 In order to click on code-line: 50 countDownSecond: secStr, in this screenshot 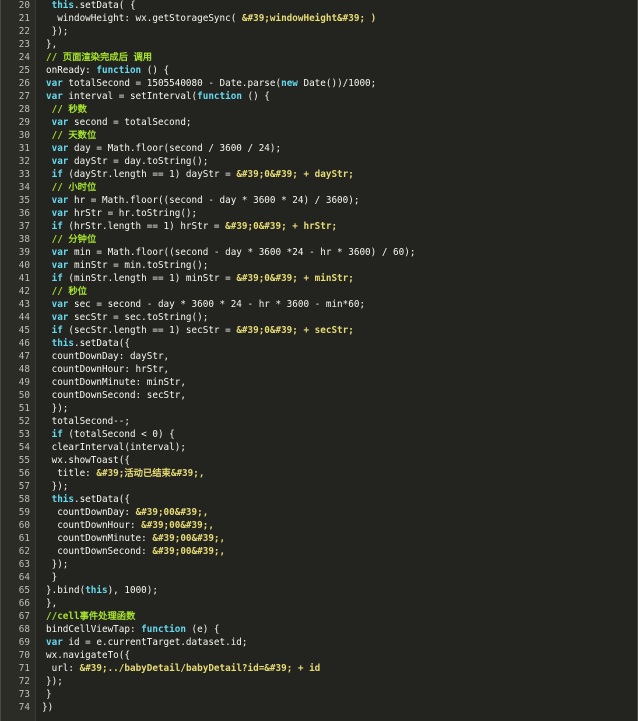, I will do `click(319, 395)`.